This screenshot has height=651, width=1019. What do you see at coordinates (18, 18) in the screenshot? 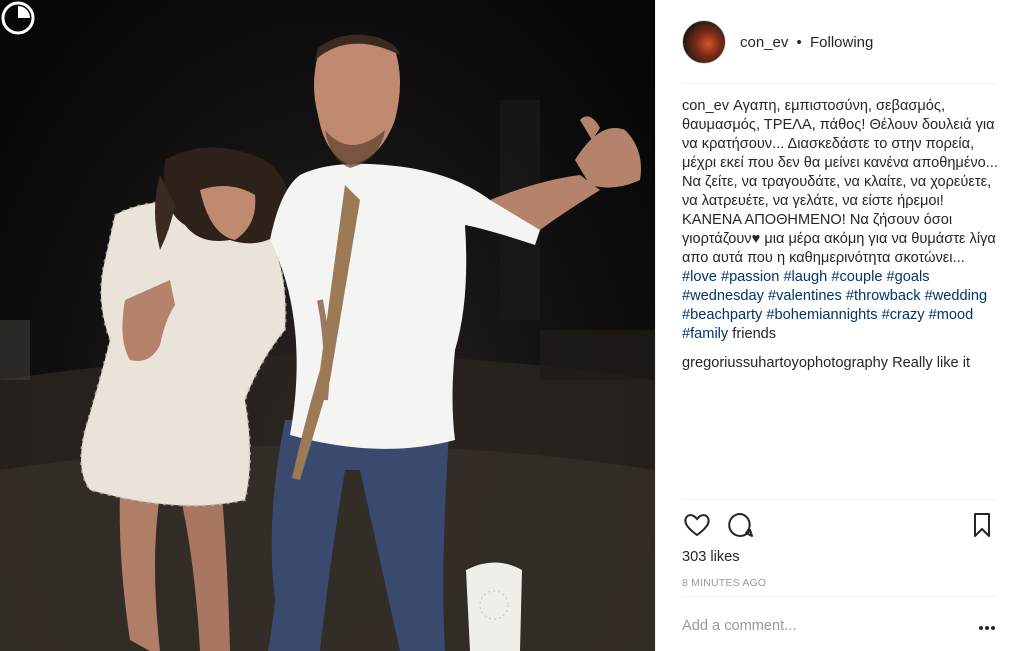
I see `video-indicator-icon` at bounding box center [18, 18].